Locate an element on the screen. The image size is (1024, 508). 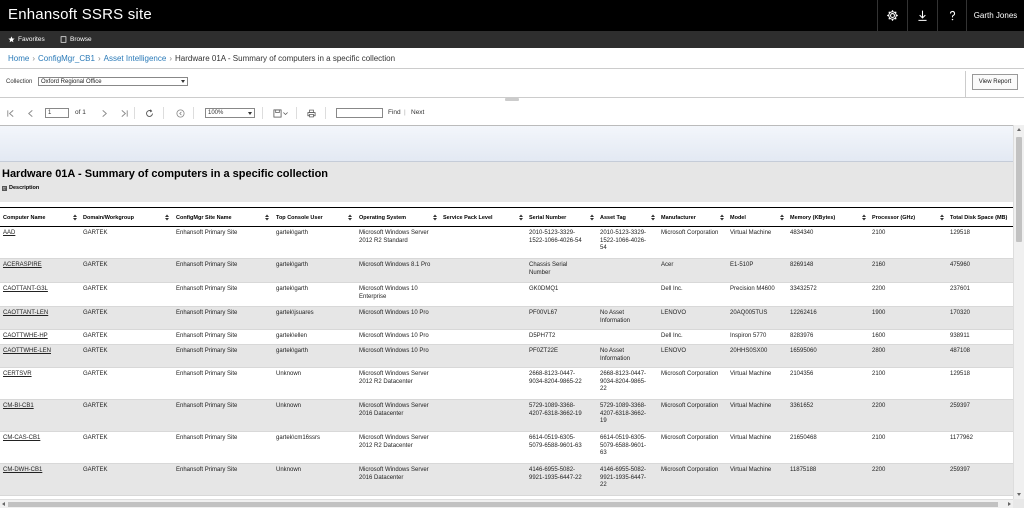
computer-name-link: CAOTTANT-G3L is located at coordinates (38, 290).